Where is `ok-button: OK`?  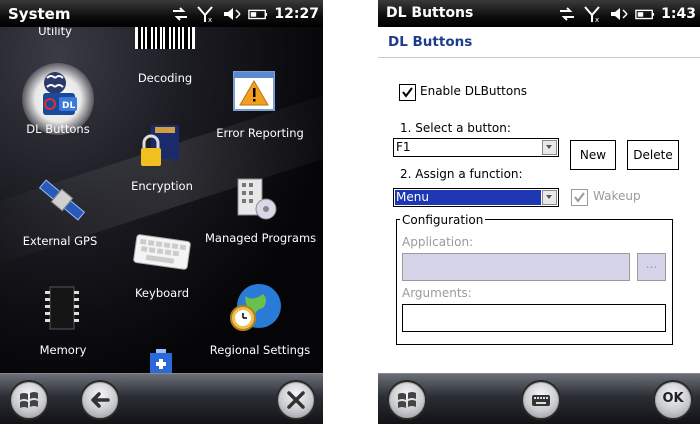 ok-button: OK is located at coordinates (673, 400).